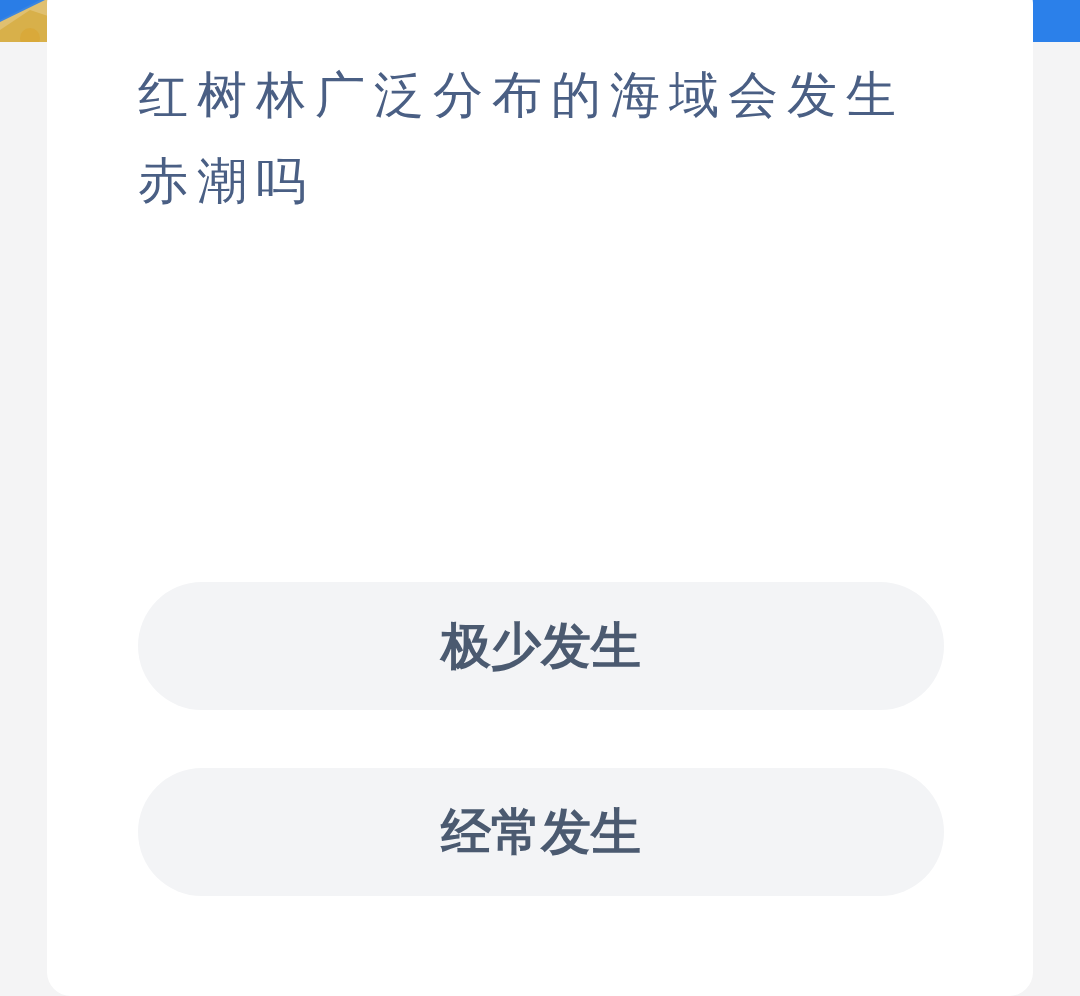 This screenshot has width=1080, height=996. I want to click on question-text: 红树林广泛分布的海域会发生赤潮吗, so click(522, 138).